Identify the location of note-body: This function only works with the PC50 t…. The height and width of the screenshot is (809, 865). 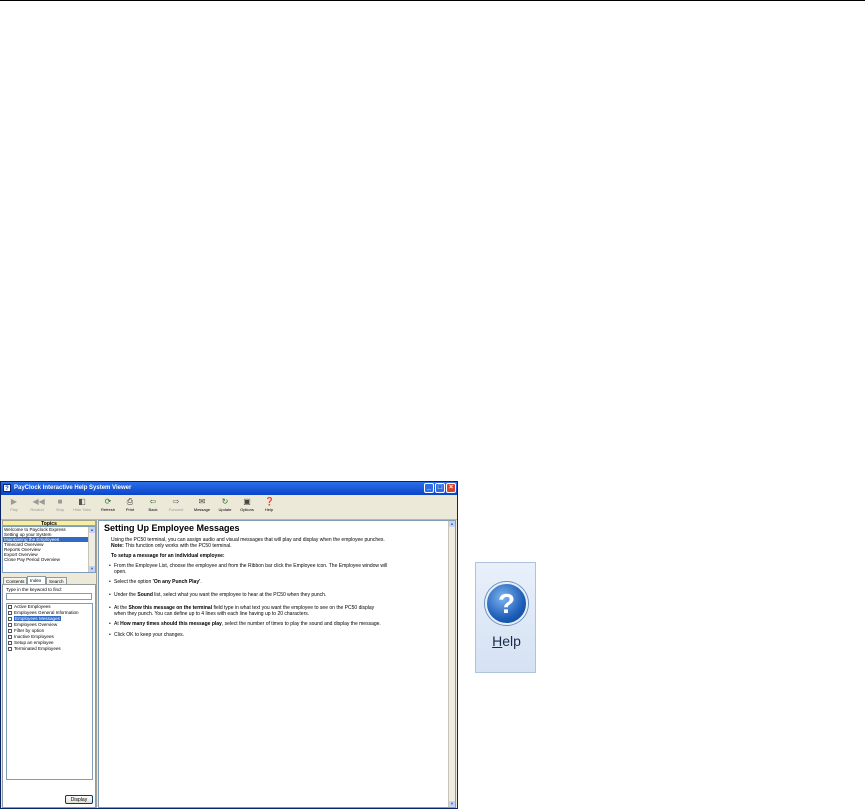
(177, 546).